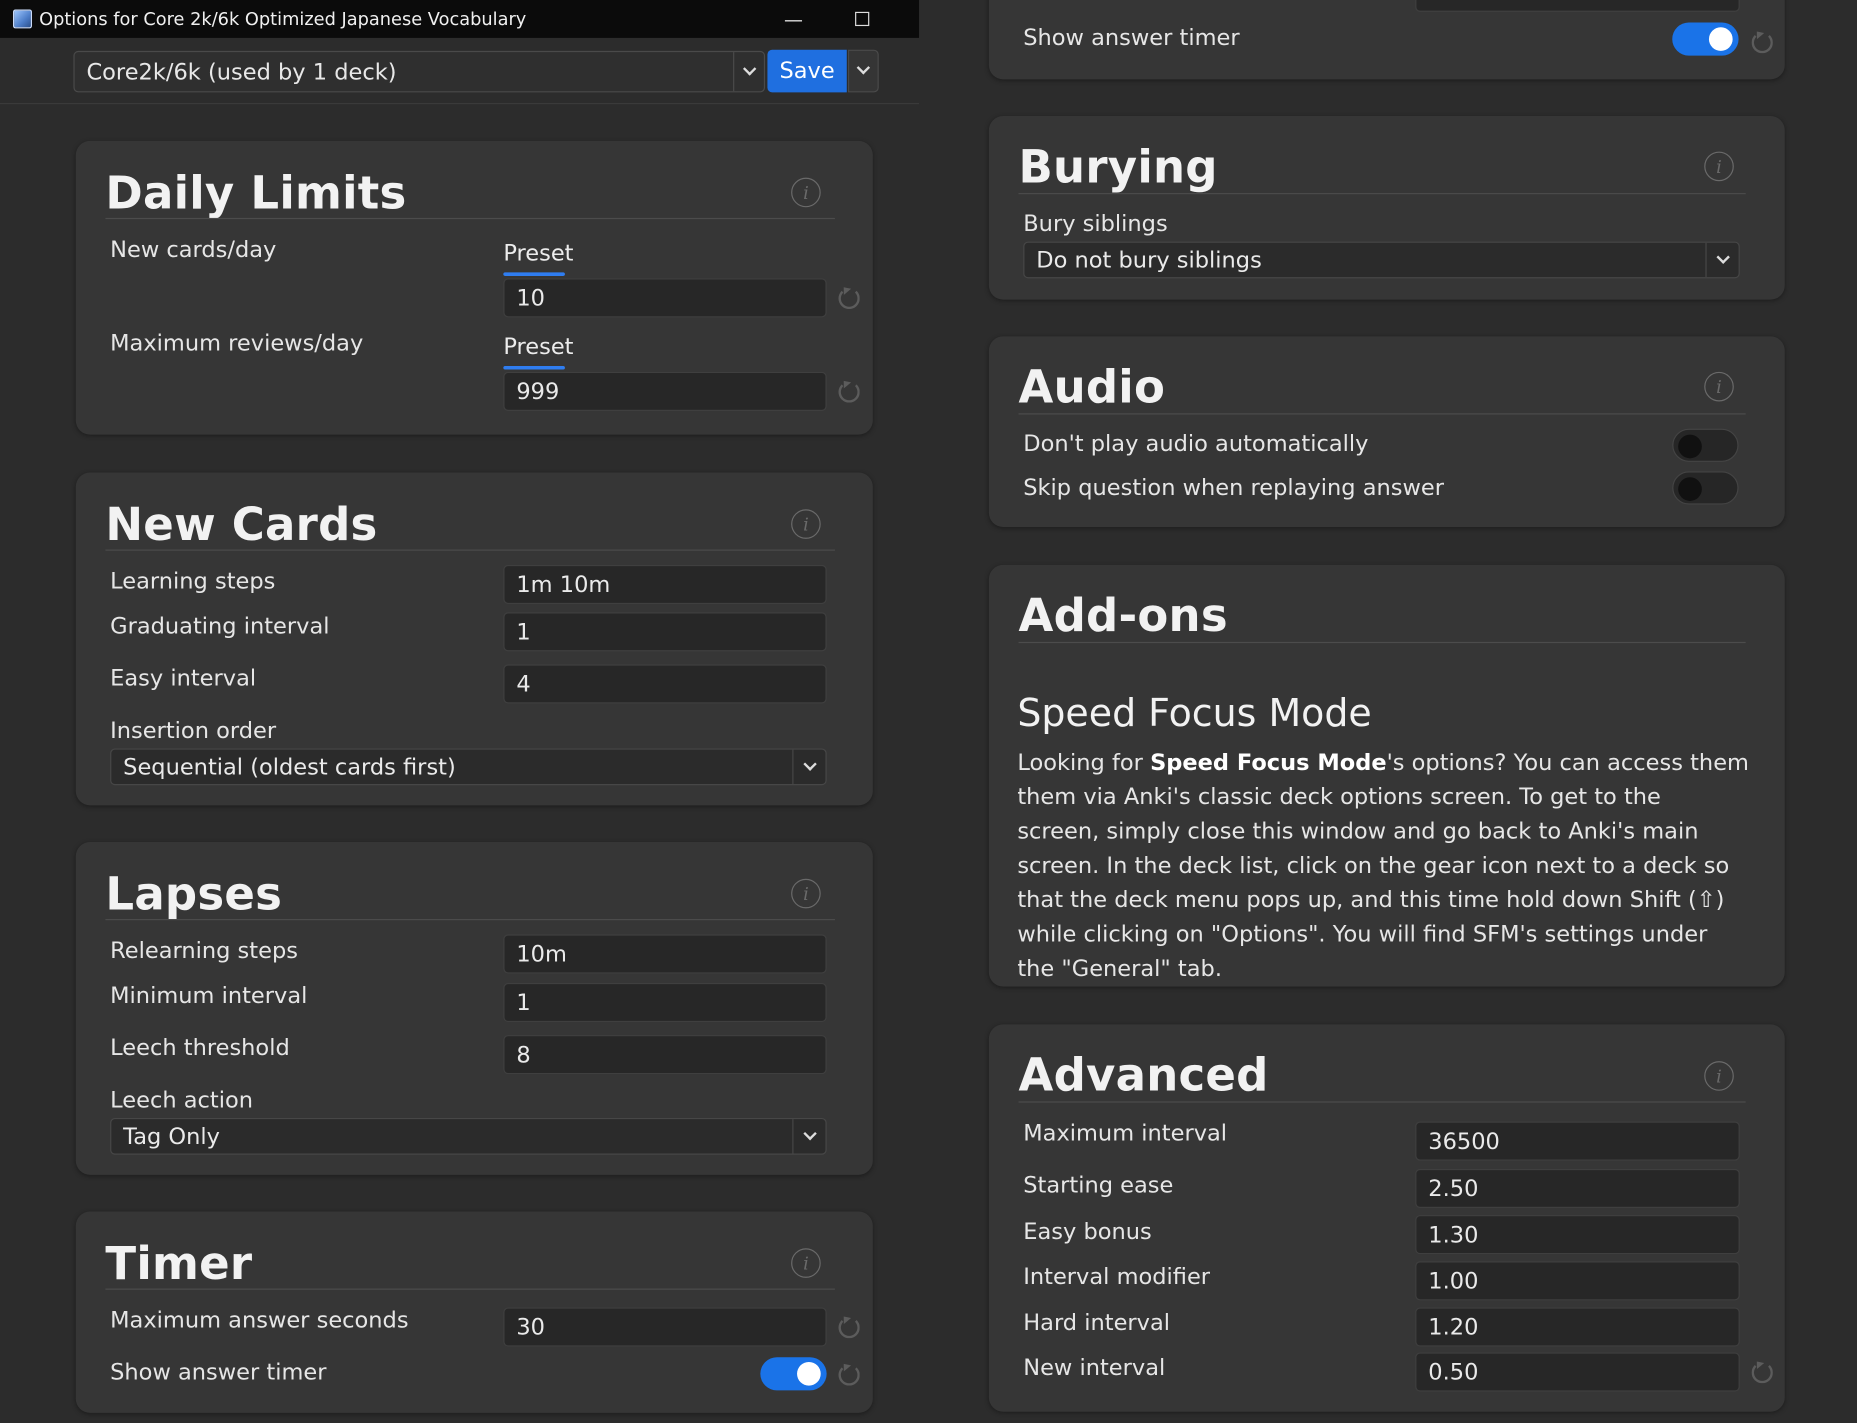 This screenshot has height=1423, width=1857. I want to click on max-answer-seconds-input: 30, so click(665, 1327).